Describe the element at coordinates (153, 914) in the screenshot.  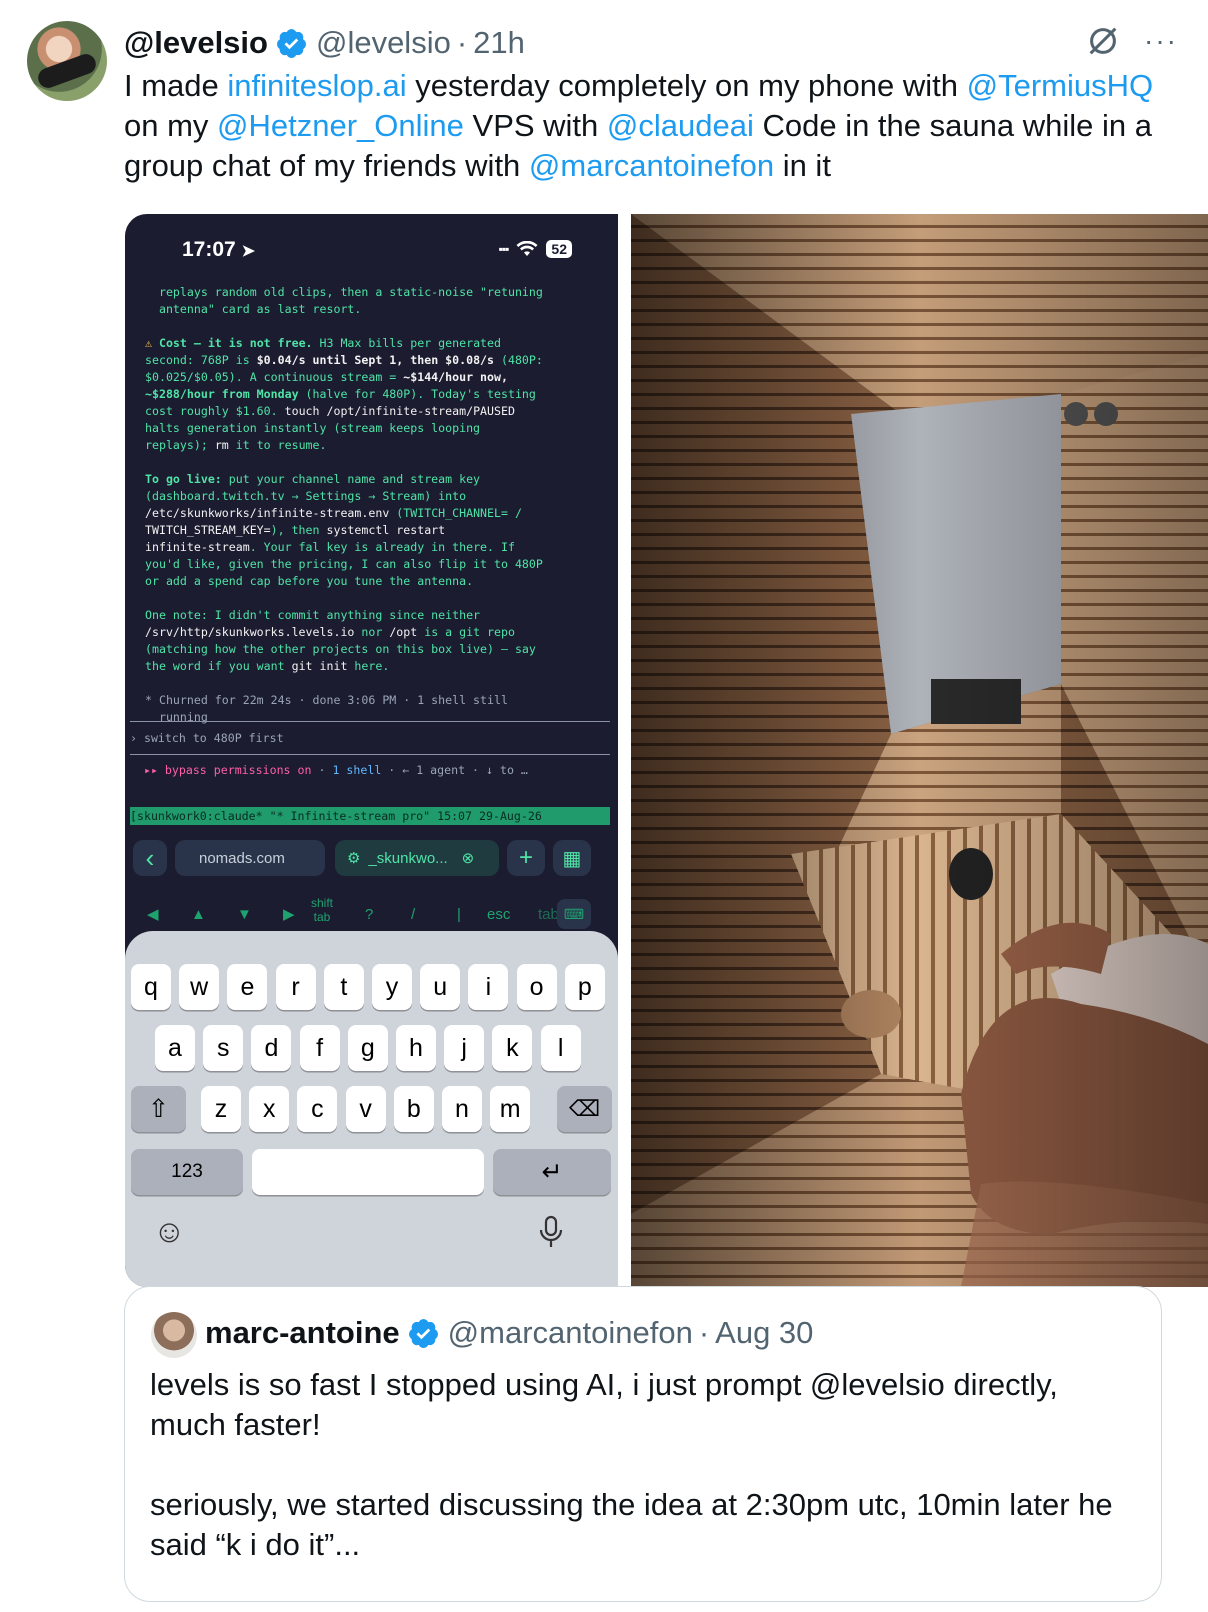
I see `arrow-left-key: ◀` at that location.